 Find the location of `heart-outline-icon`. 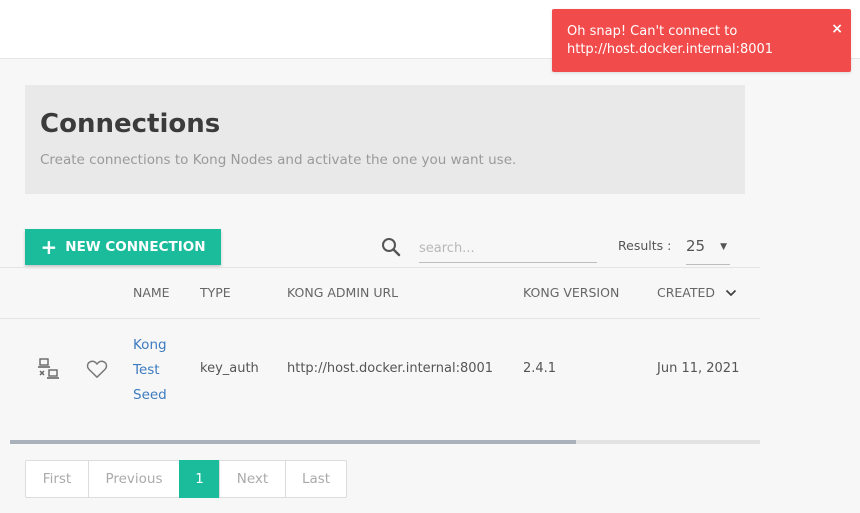

heart-outline-icon is located at coordinates (97, 369).